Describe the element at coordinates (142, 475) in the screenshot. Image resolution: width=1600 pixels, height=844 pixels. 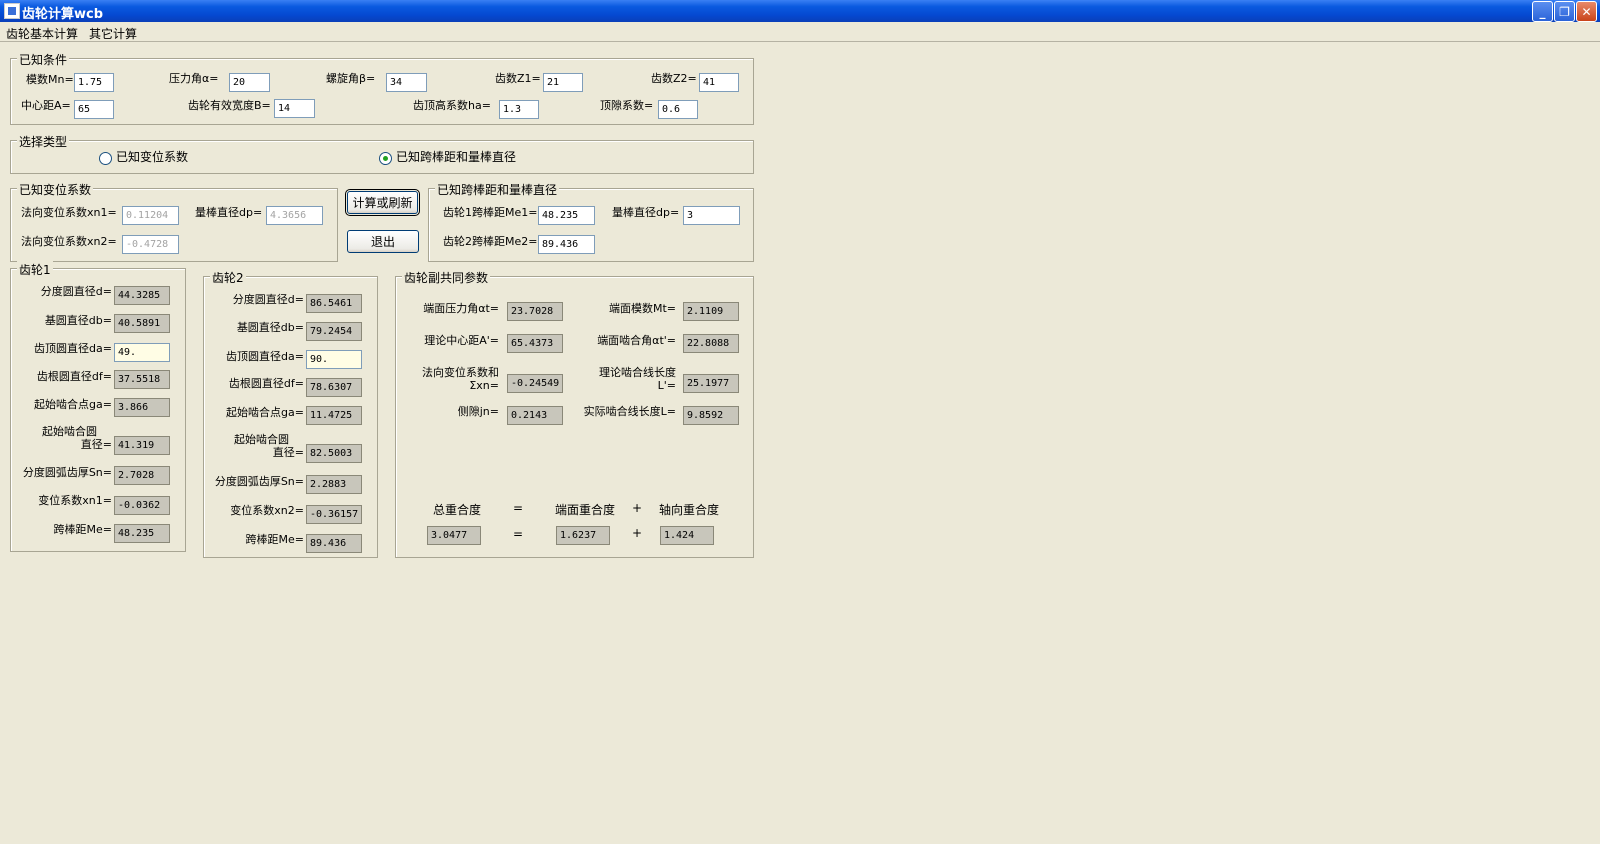
I see `gear1-tooth-thickness-value: 2.7028` at that location.